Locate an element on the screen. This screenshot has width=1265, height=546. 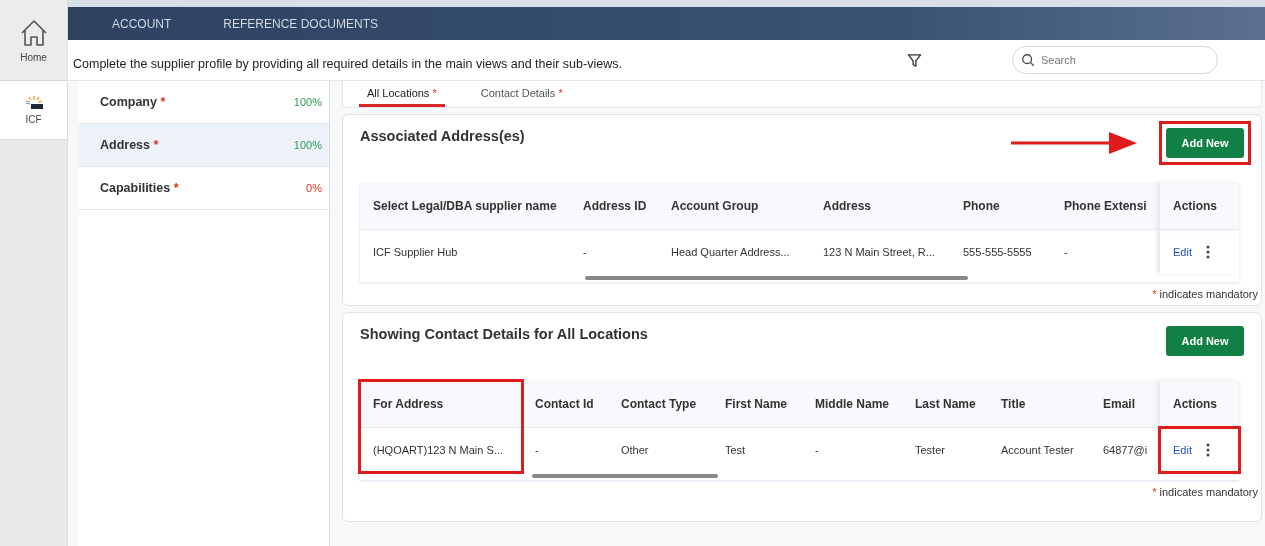
column-header: Title is located at coordinates (1039, 404).